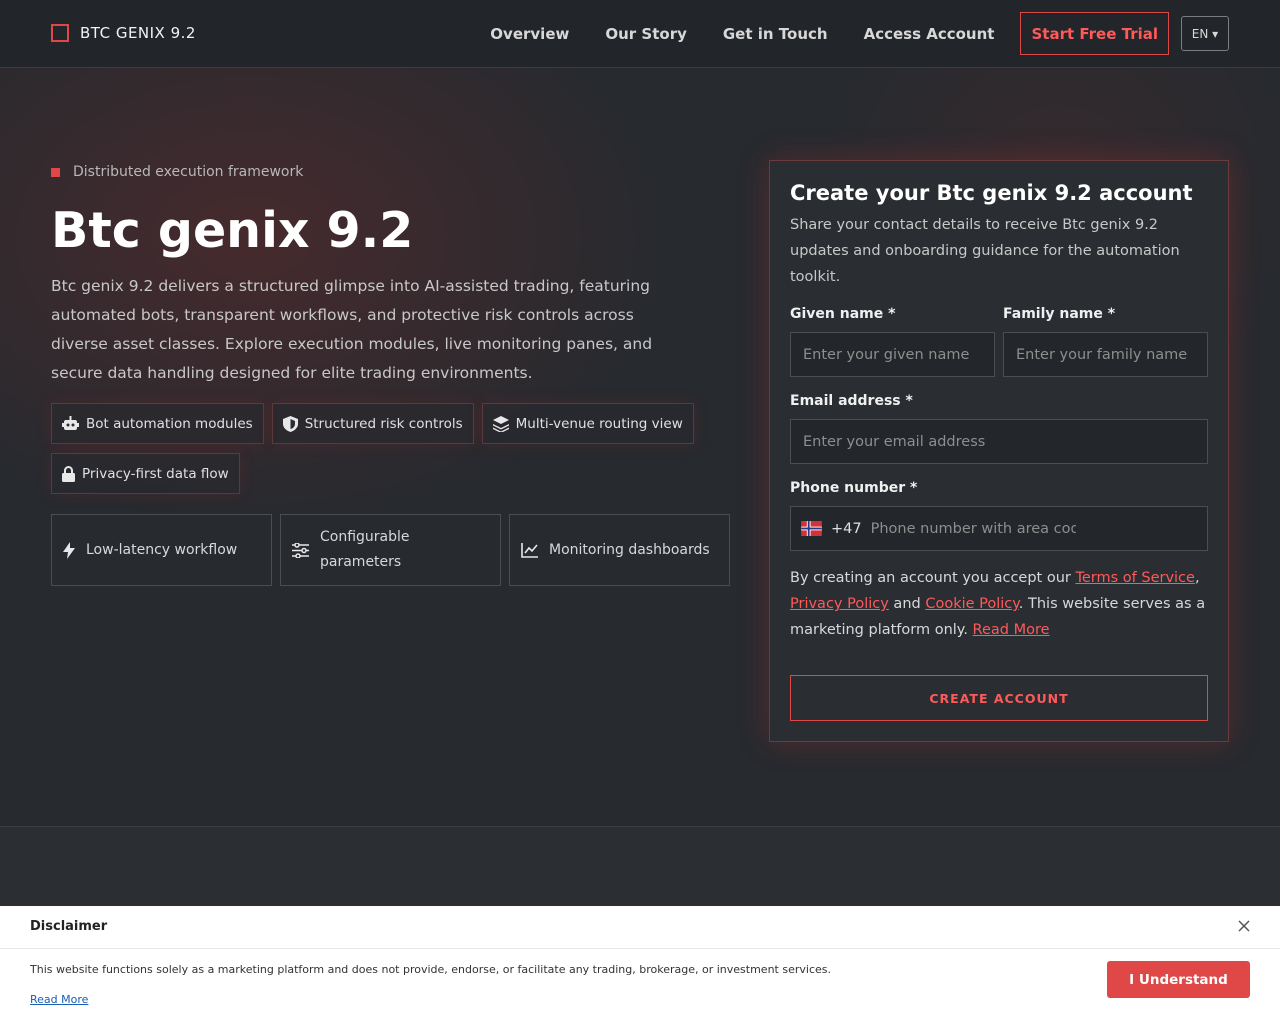  Describe the element at coordinates (365, 549) in the screenshot. I see `feature-label: Configurable parameters` at that location.